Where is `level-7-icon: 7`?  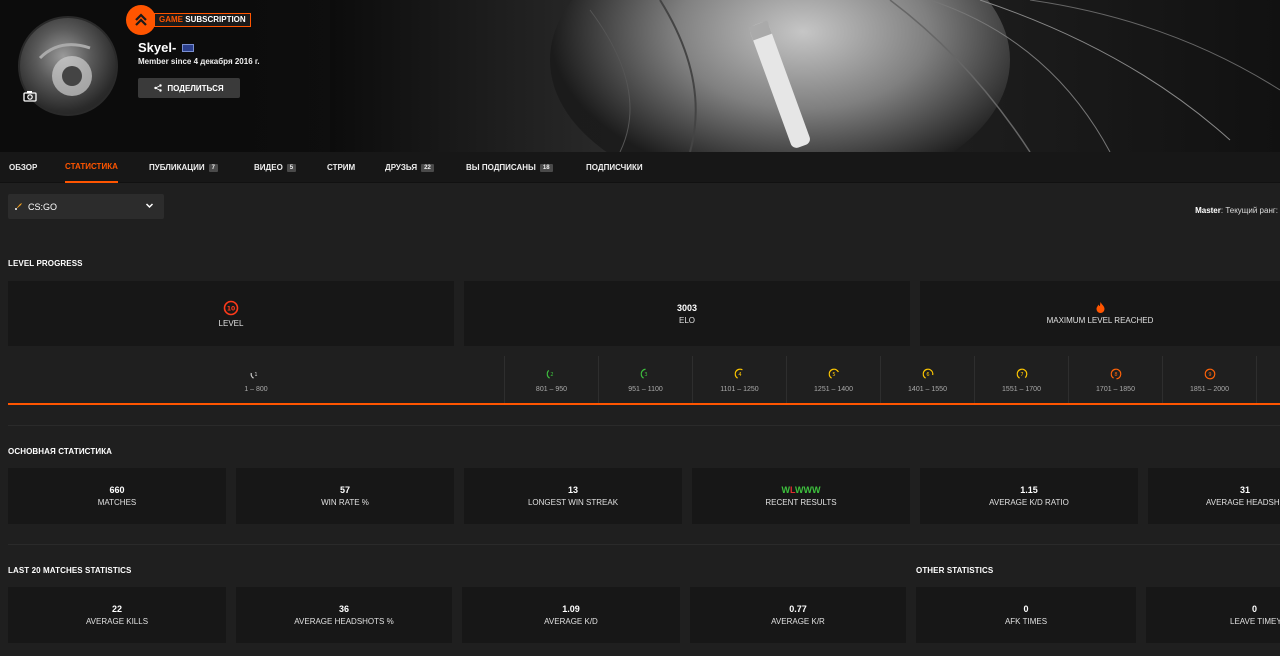
level-7-icon: 7 is located at coordinates (1021, 373).